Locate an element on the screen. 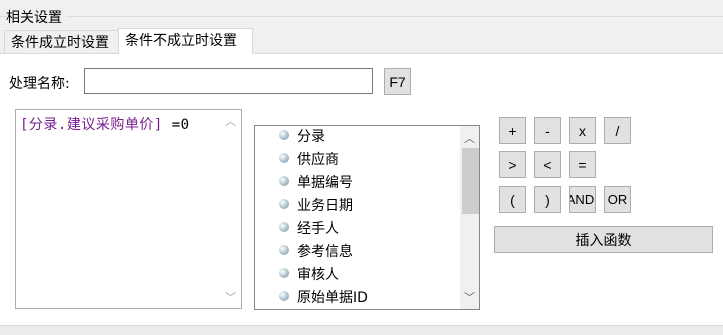 This screenshot has width=723, height=335. list-item: 原始单据ID is located at coordinates (323, 298).